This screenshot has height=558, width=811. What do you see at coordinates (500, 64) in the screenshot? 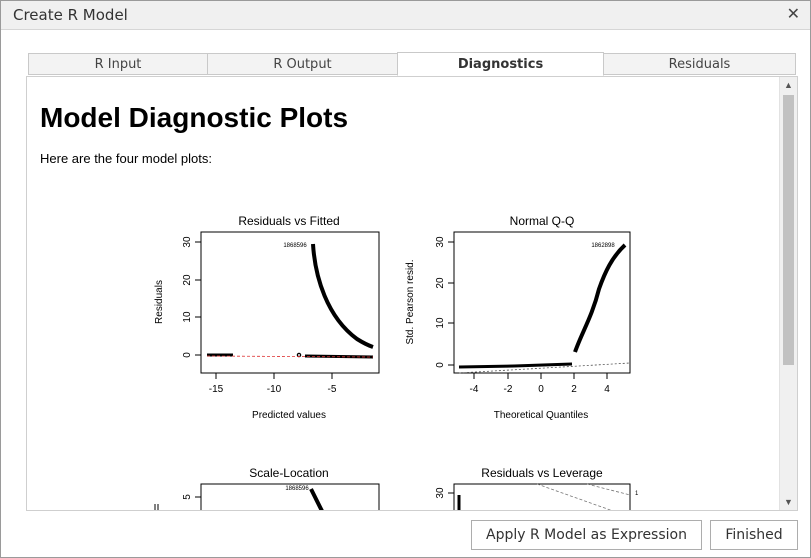
I see `tab-diagnostics: Diagnostics` at bounding box center [500, 64].